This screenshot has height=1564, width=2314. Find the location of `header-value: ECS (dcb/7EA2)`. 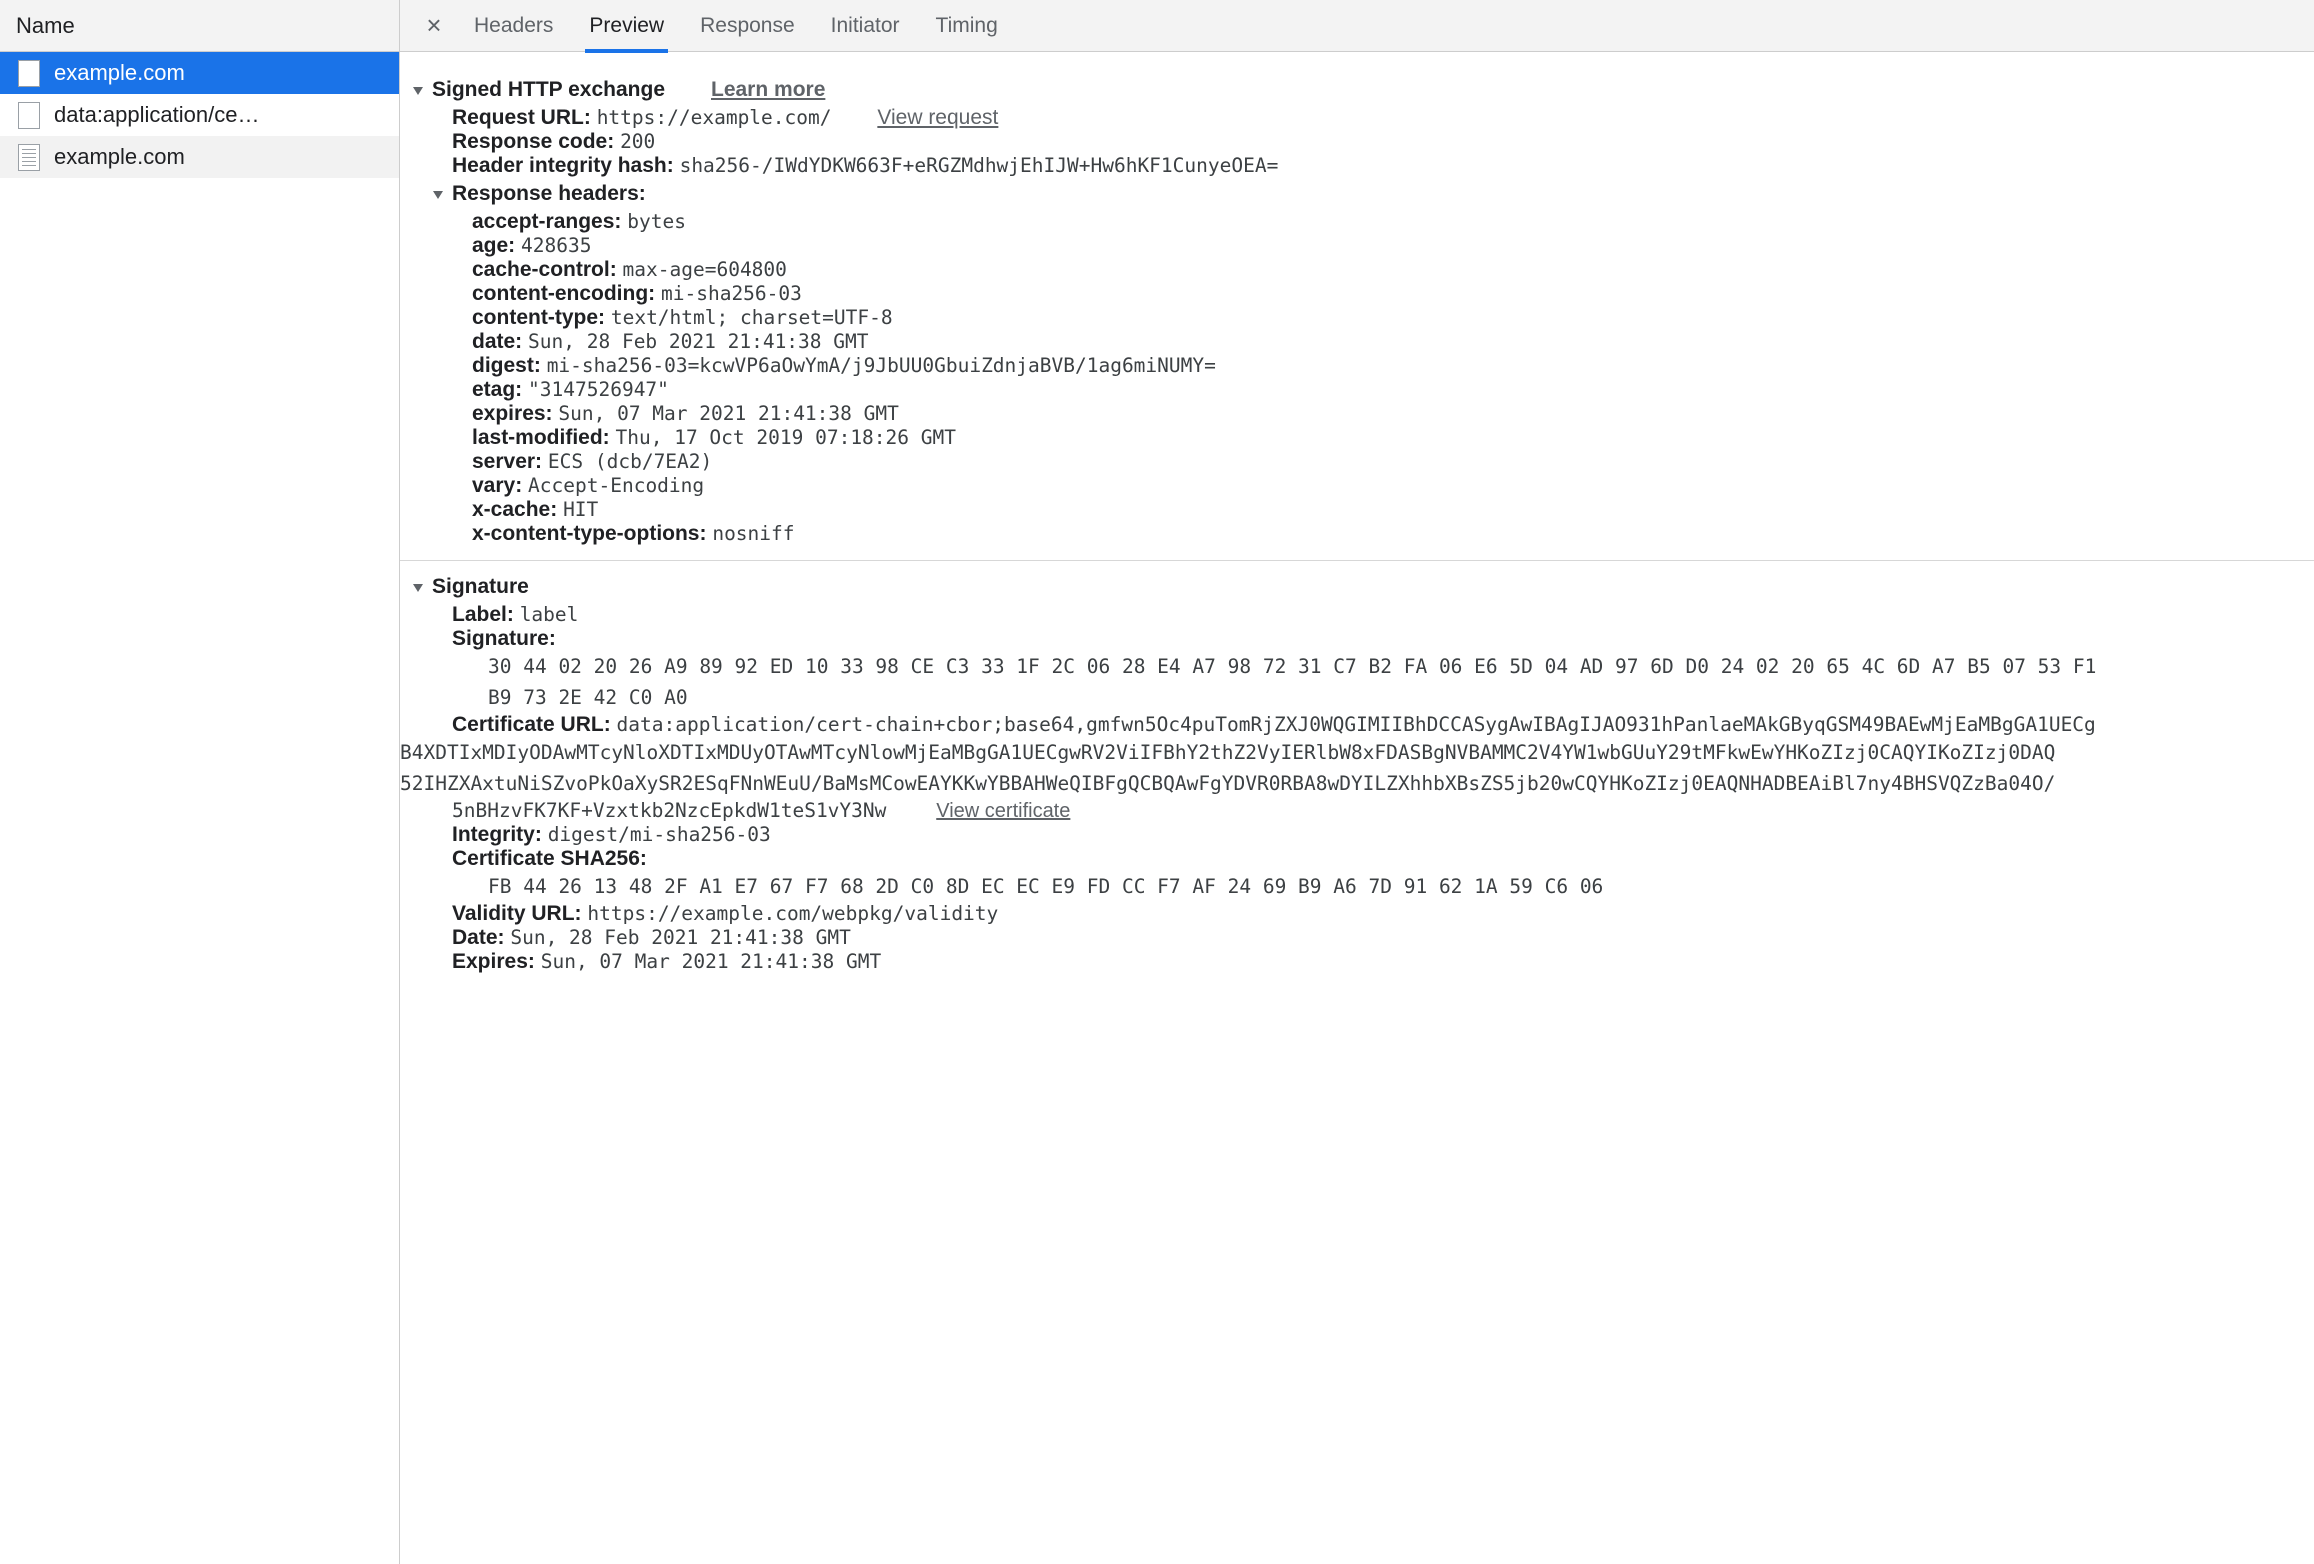

header-value: ECS (dcb/7EA2) is located at coordinates (630, 461).